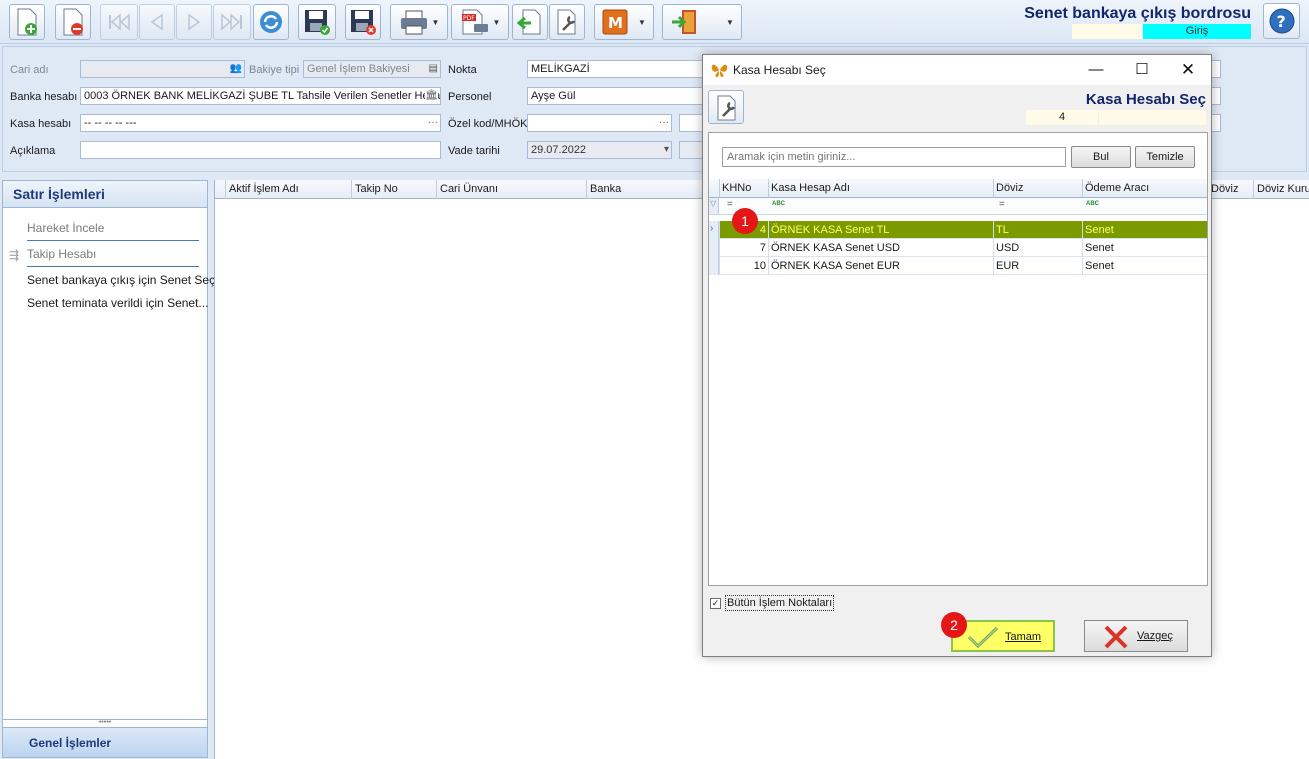  Describe the element at coordinates (393, 189) in the screenshot. I see `column-header: Takip No` at that location.